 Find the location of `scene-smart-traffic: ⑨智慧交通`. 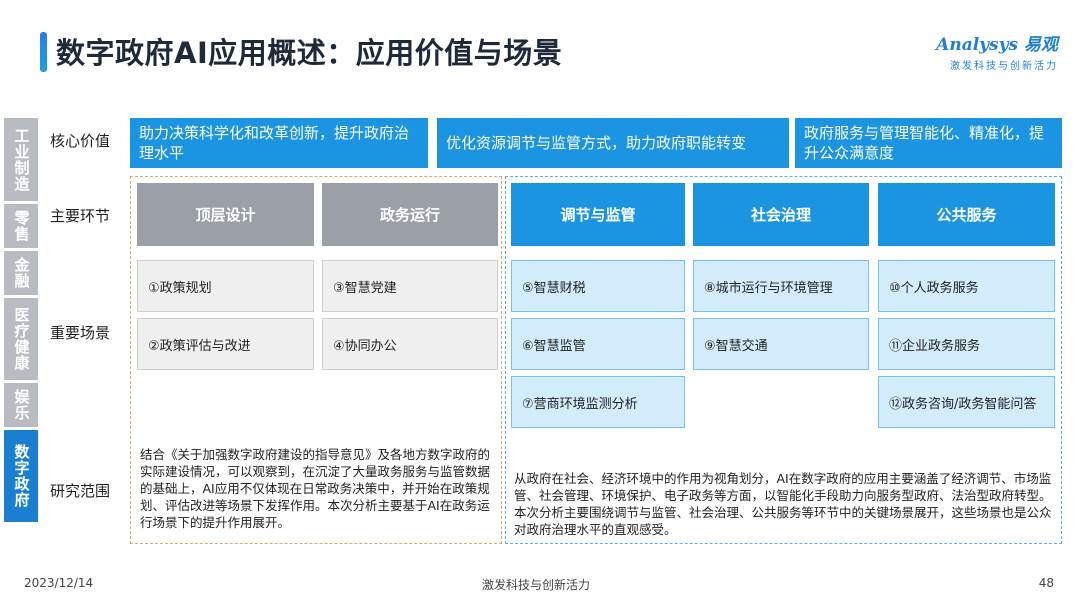

scene-smart-traffic: ⑨智慧交通 is located at coordinates (781, 344).